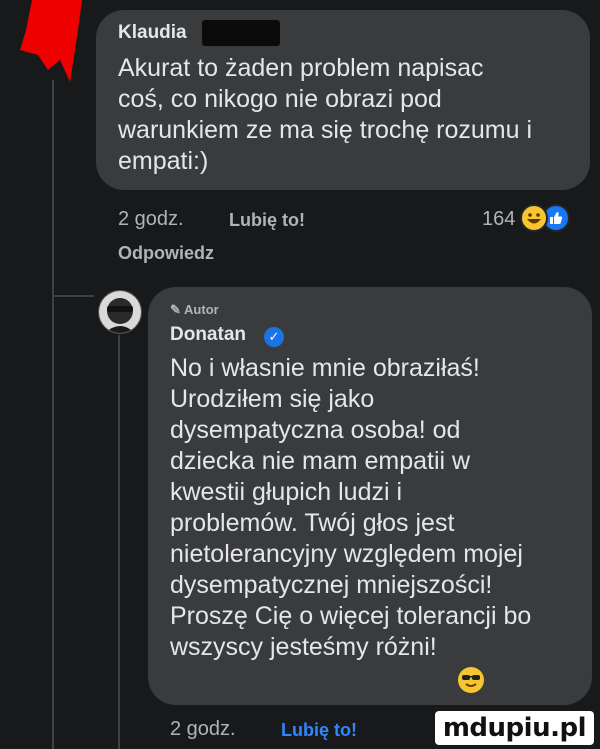 Image resolution: width=600 pixels, height=749 pixels. Describe the element at coordinates (51, 41) in the screenshot. I see `avatar-klaudia` at that location.